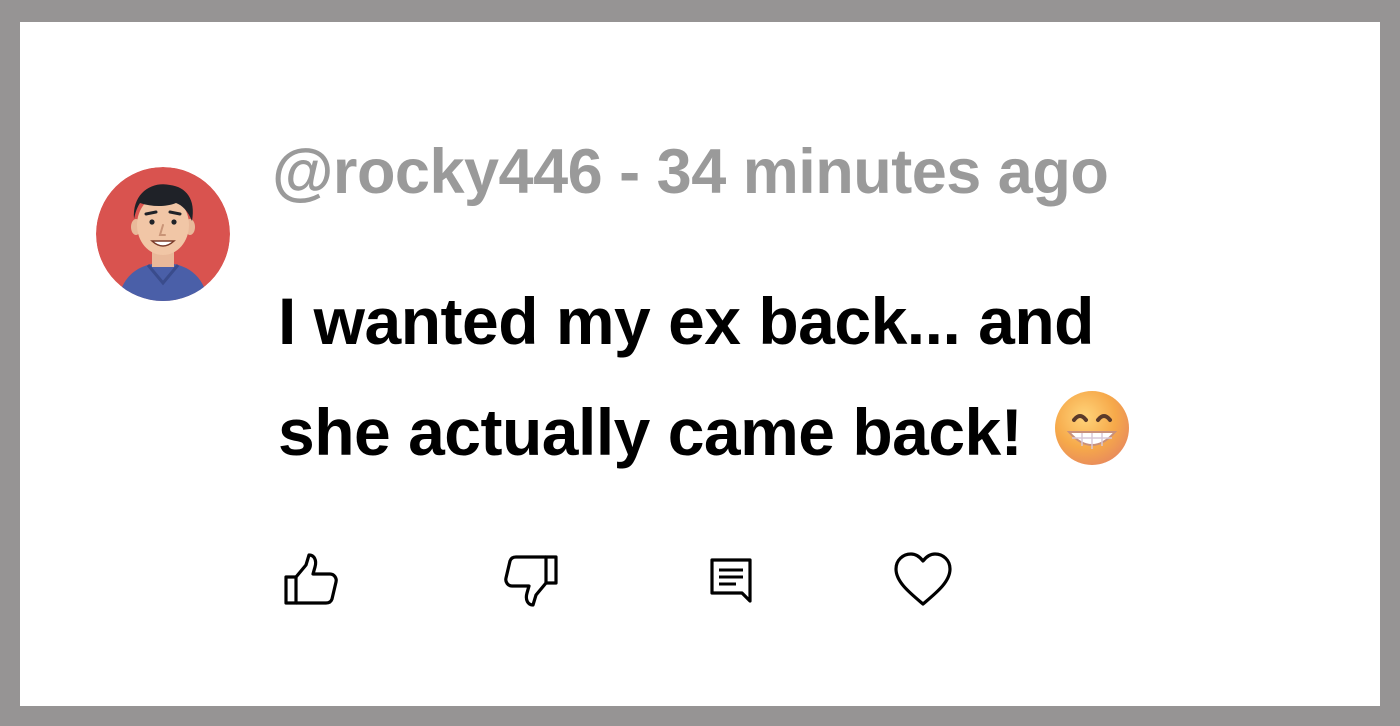 Image resolution: width=1400 pixels, height=726 pixels. I want to click on comment-text-line-1: I wanted my ex back... and, so click(686, 321).